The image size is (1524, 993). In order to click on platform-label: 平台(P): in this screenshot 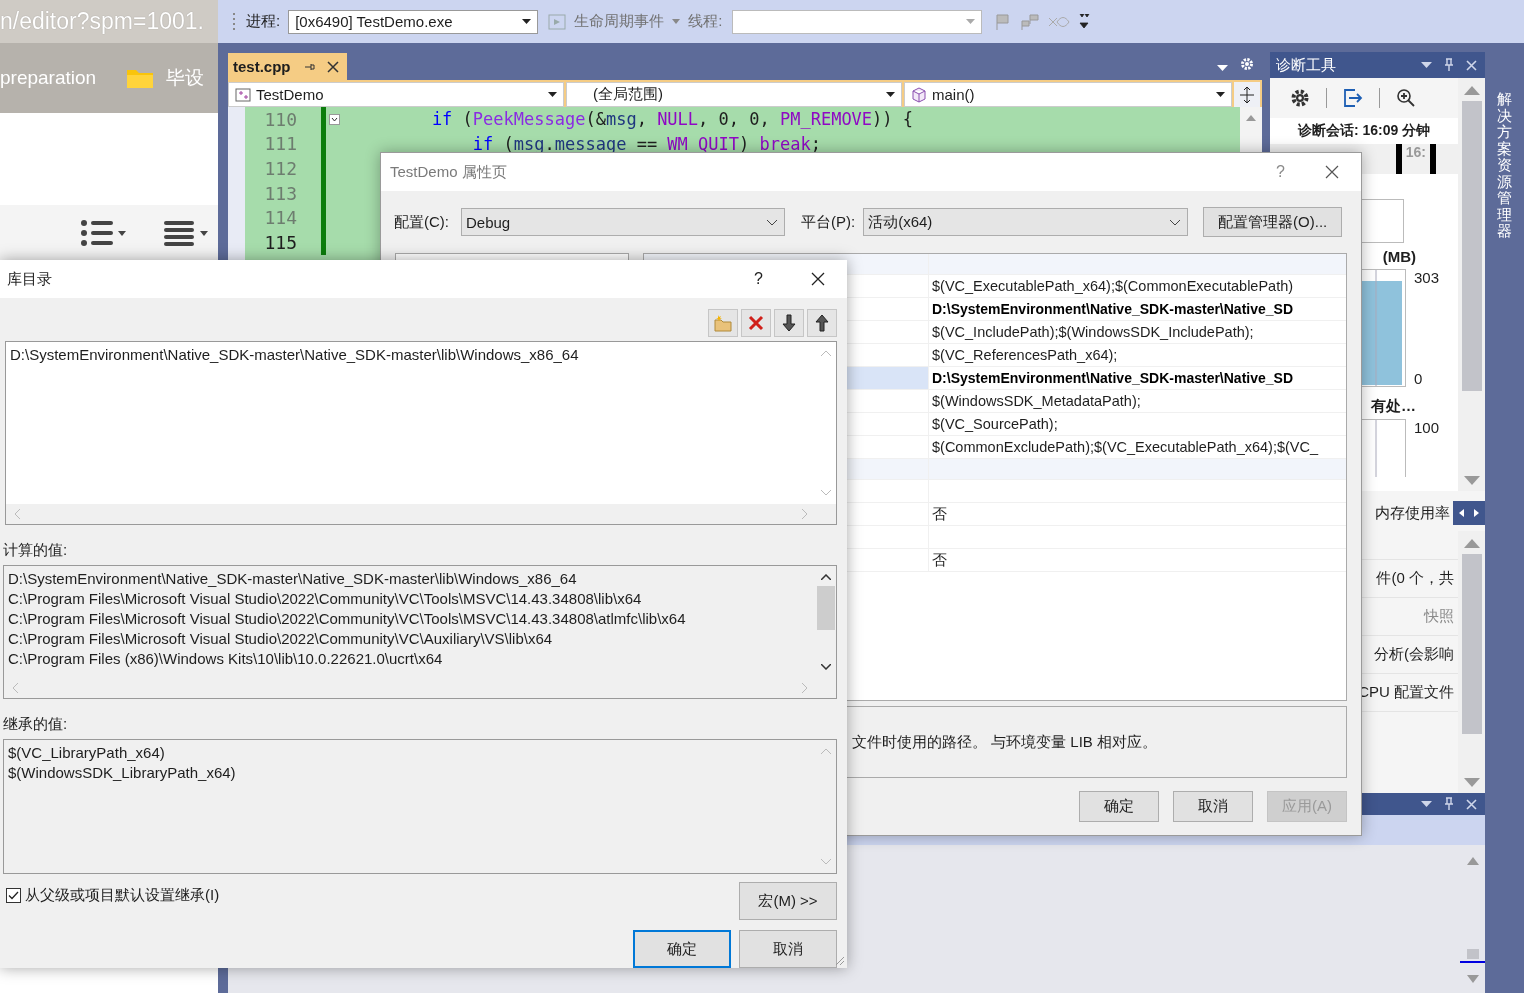, I will do `click(828, 222)`.